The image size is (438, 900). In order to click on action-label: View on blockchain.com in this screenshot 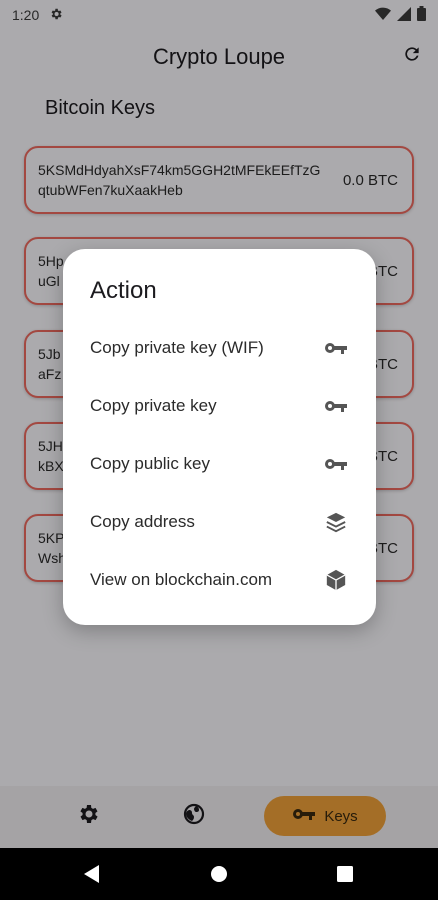, I will do `click(181, 579)`.